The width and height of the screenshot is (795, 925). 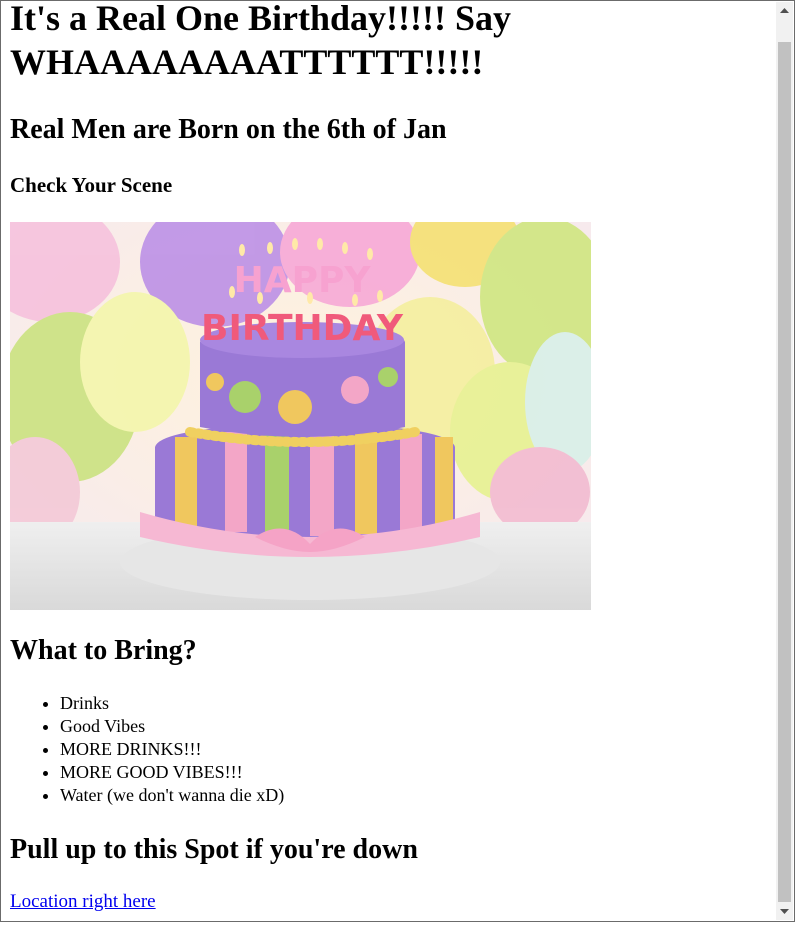 What do you see at coordinates (103, 650) in the screenshot?
I see `what-to-bring-heading: What to Bring?` at bounding box center [103, 650].